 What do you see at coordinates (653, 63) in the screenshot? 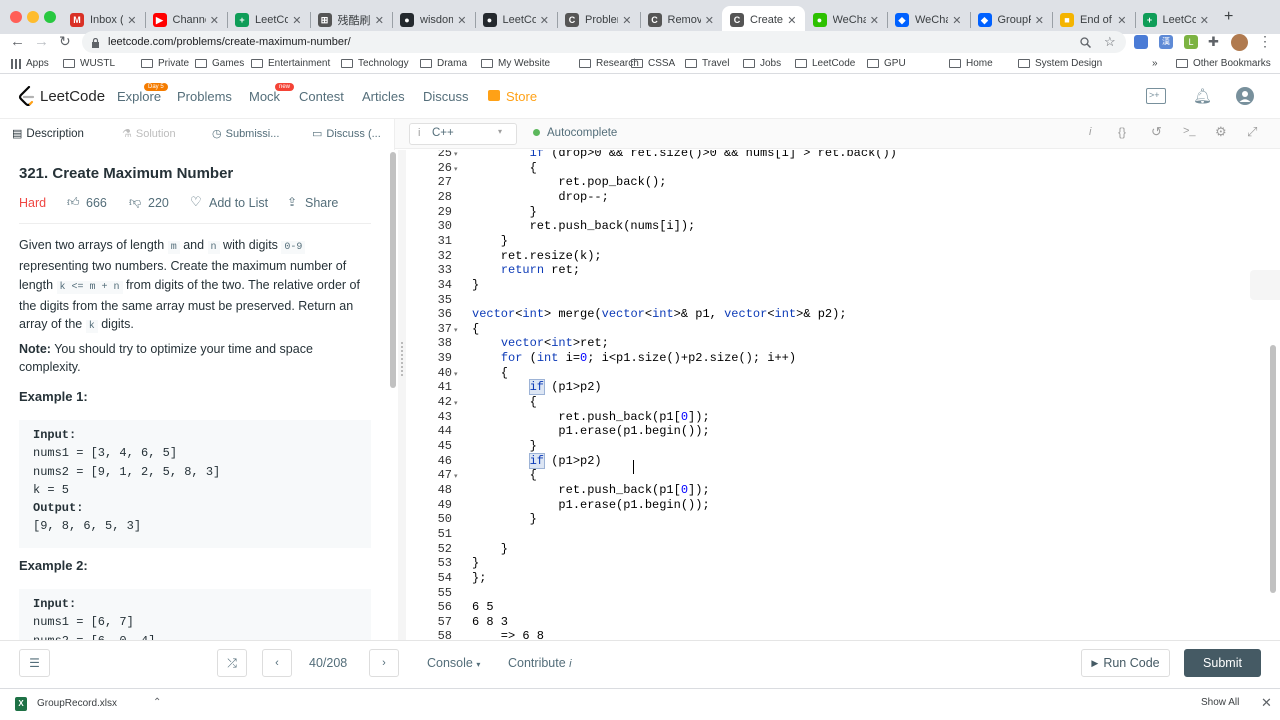
I see `bookmark-item: CSSA` at bounding box center [653, 63].